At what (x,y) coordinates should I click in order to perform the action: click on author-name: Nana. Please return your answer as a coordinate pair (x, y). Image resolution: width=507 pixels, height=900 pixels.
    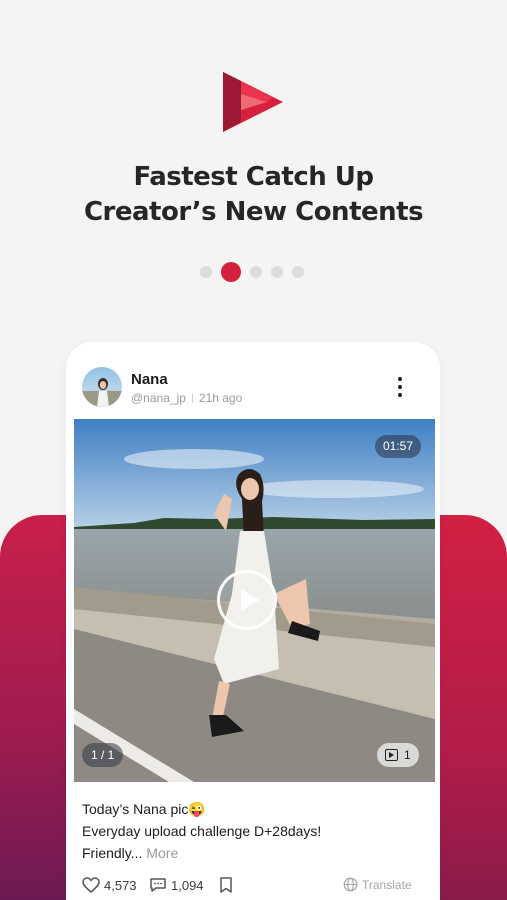
    Looking at the image, I should click on (149, 379).